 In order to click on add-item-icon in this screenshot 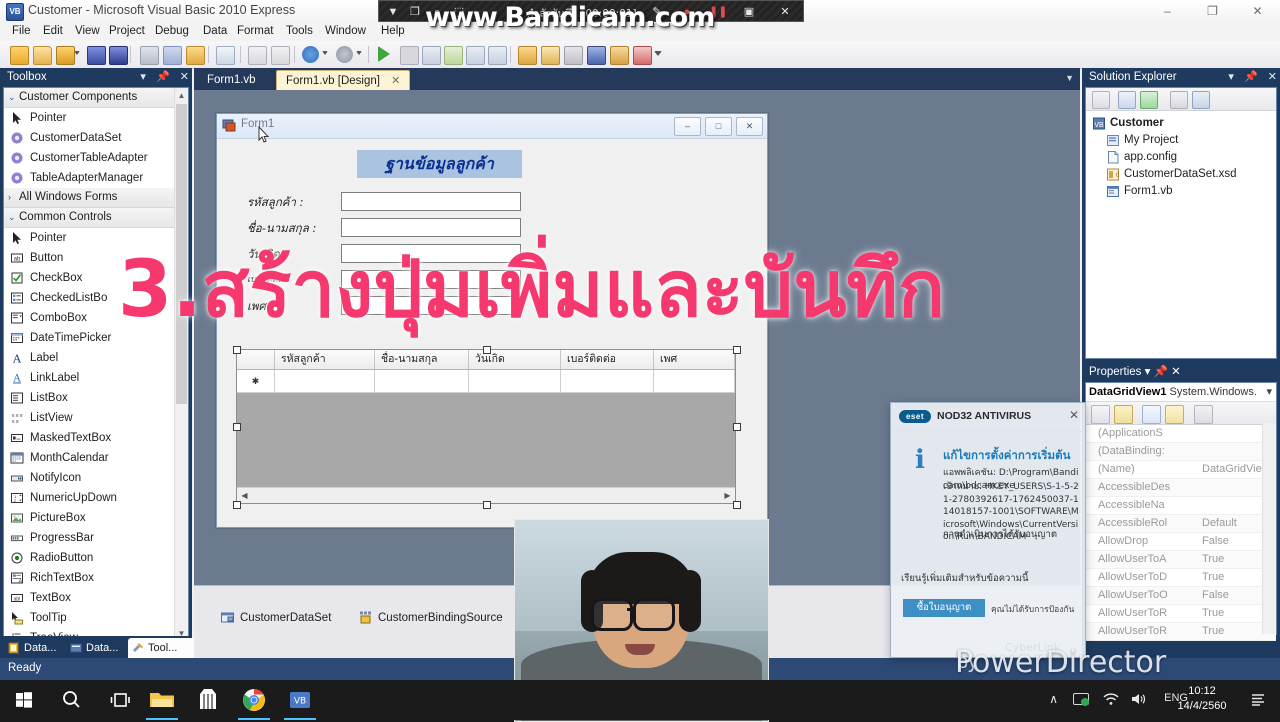, I will do `click(65, 55)`.